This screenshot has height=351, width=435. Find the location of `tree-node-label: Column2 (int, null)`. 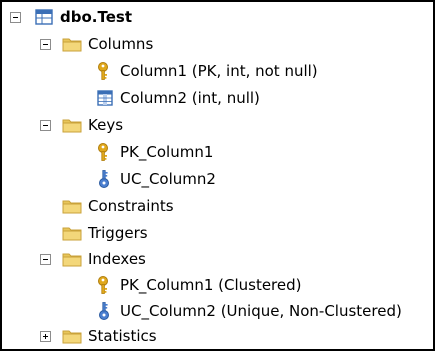

tree-node-label: Column2 (int, null) is located at coordinates (190, 98).